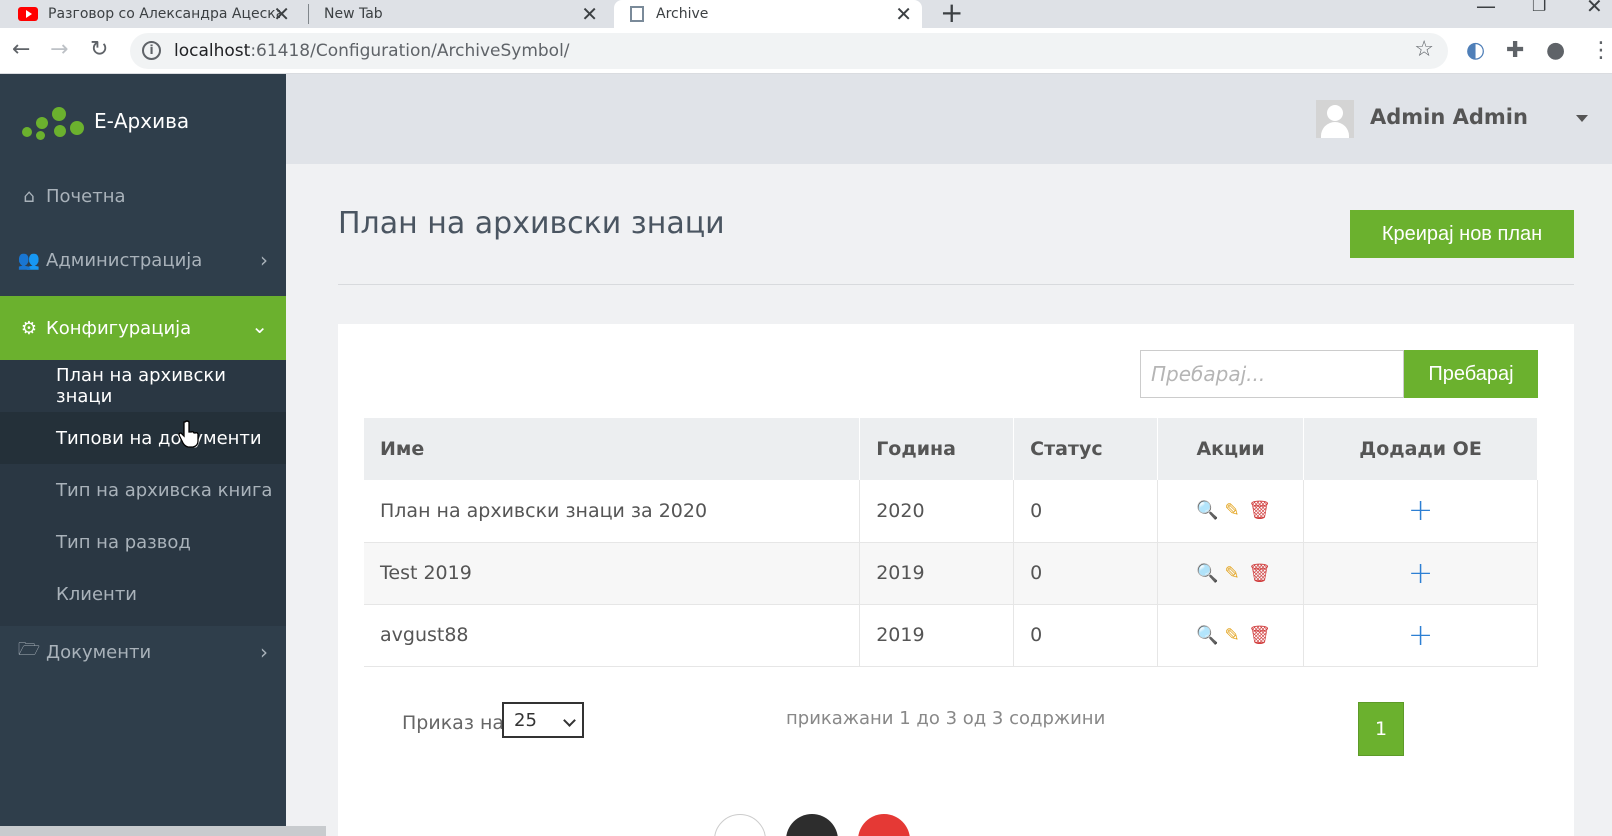 This screenshot has width=1612, height=836. Describe the element at coordinates (1381, 729) in the screenshot. I see `pagination-page-button: 1` at that location.